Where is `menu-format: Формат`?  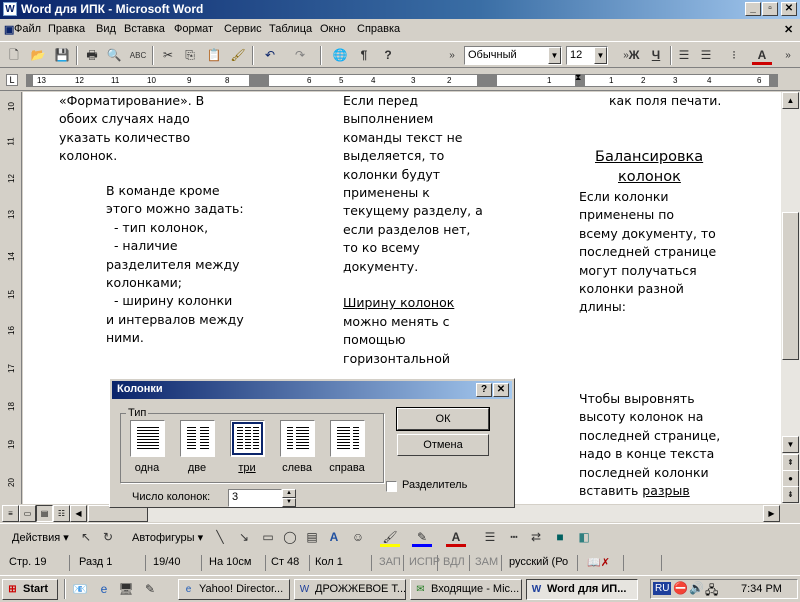 menu-format: Формат is located at coordinates (193, 29).